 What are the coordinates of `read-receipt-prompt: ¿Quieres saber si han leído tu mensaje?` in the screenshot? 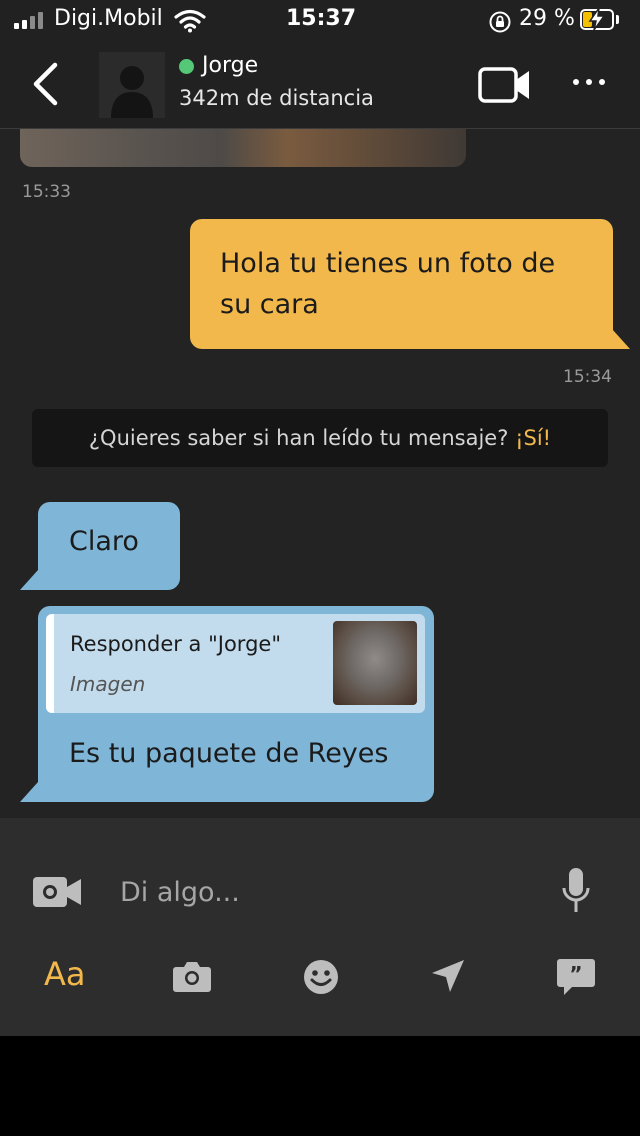 It's located at (298, 438).